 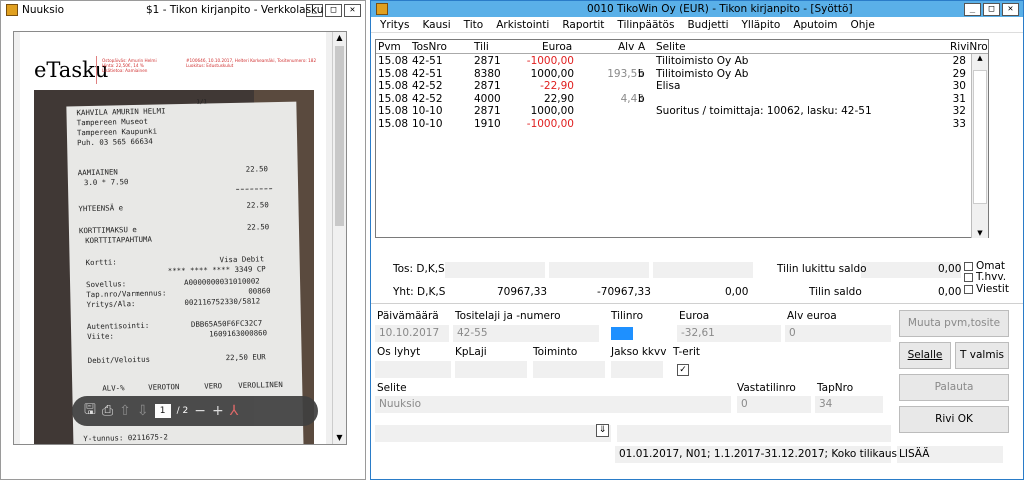 What do you see at coordinates (671, 47) in the screenshot?
I see `col-selite: Selite` at bounding box center [671, 47].